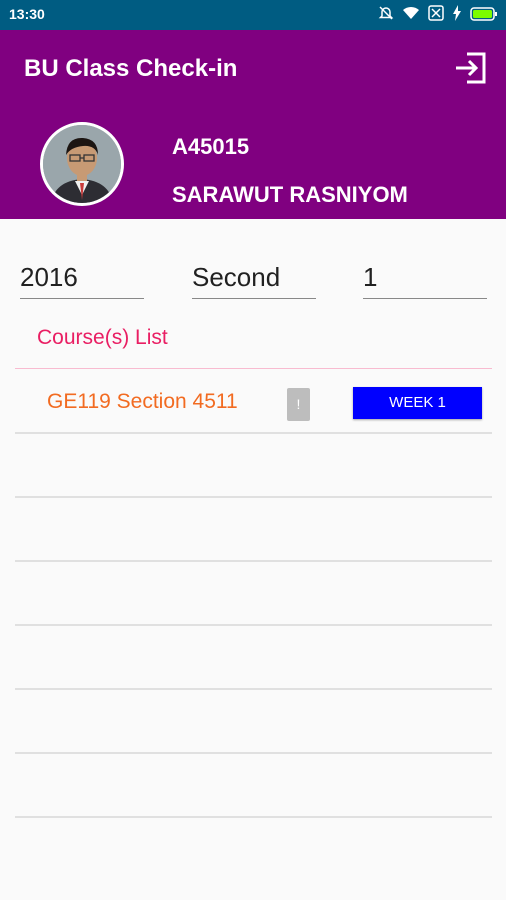 This screenshot has height=900, width=506. What do you see at coordinates (298, 404) in the screenshot?
I see `info-button: !` at bounding box center [298, 404].